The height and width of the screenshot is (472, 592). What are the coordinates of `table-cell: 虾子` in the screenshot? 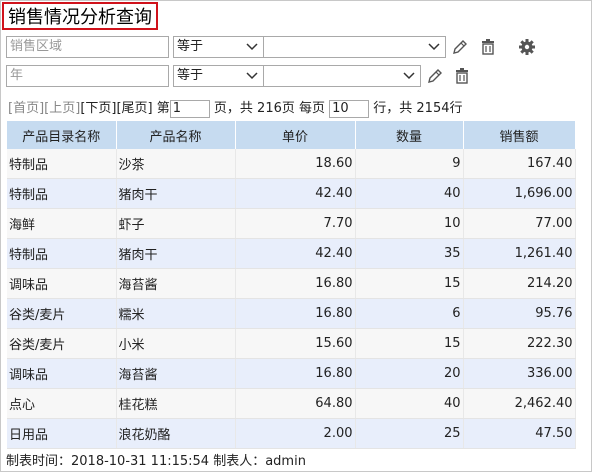 It's located at (176, 223).